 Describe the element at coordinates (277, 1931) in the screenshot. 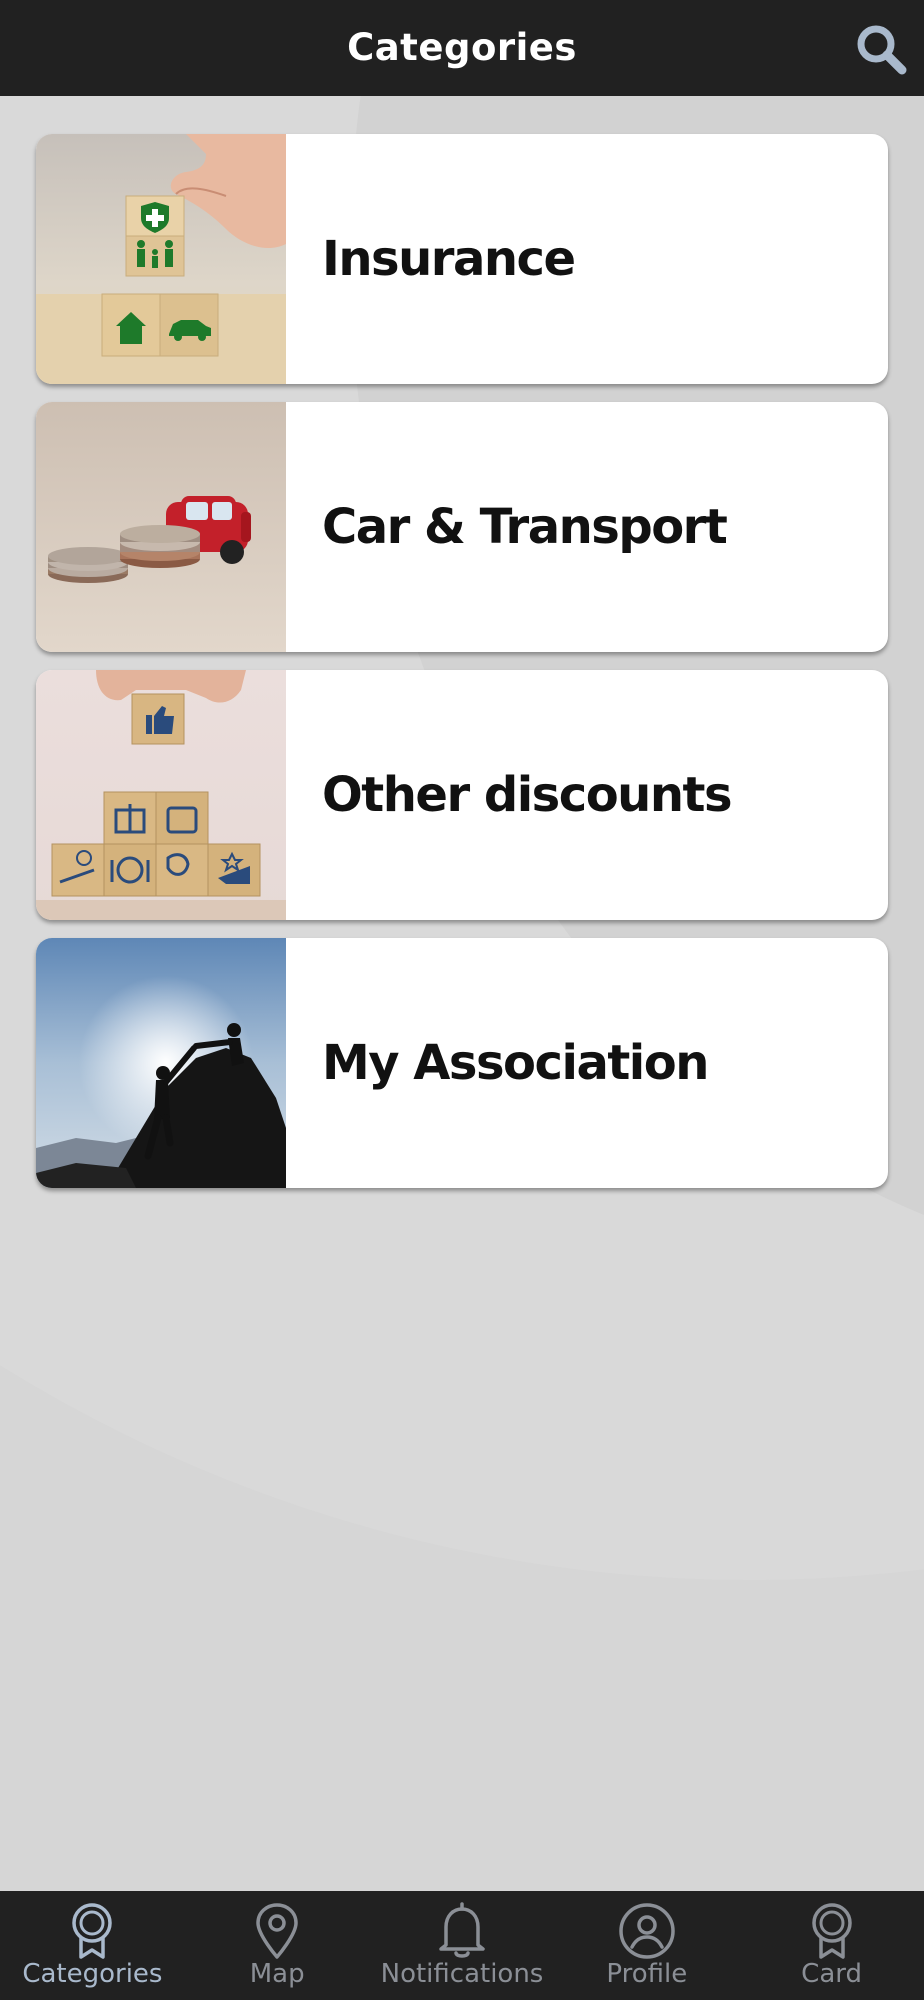

I see `map-pin-icon` at that location.